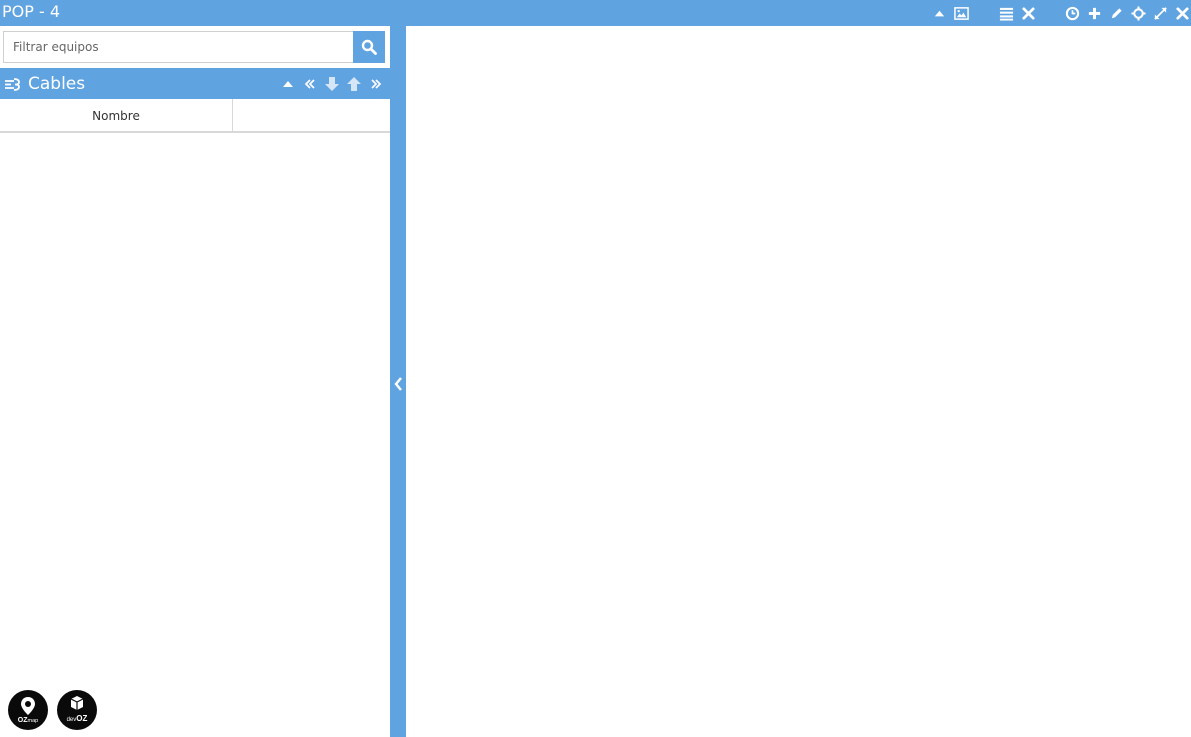  Describe the element at coordinates (1072, 13) in the screenshot. I see `clock-icon` at that location.